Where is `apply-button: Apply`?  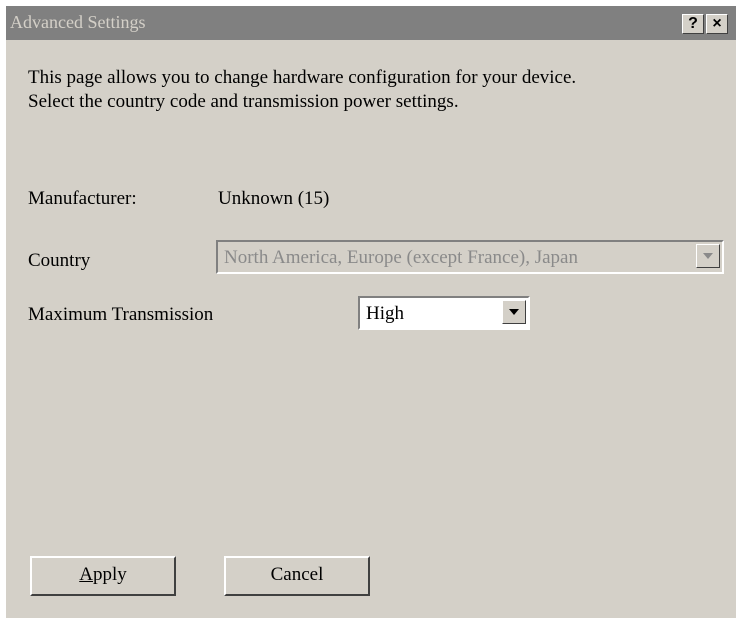 apply-button: Apply is located at coordinates (103, 576).